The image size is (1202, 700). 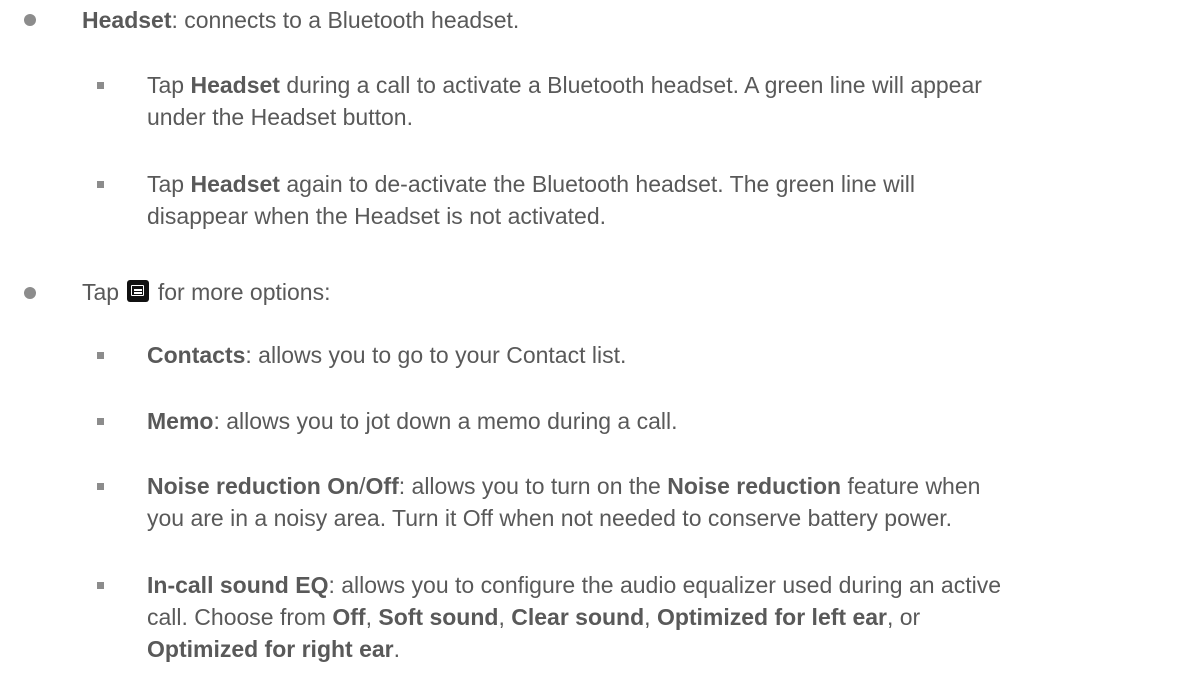 I want to click on separator: , or, so click(x=903, y=617).